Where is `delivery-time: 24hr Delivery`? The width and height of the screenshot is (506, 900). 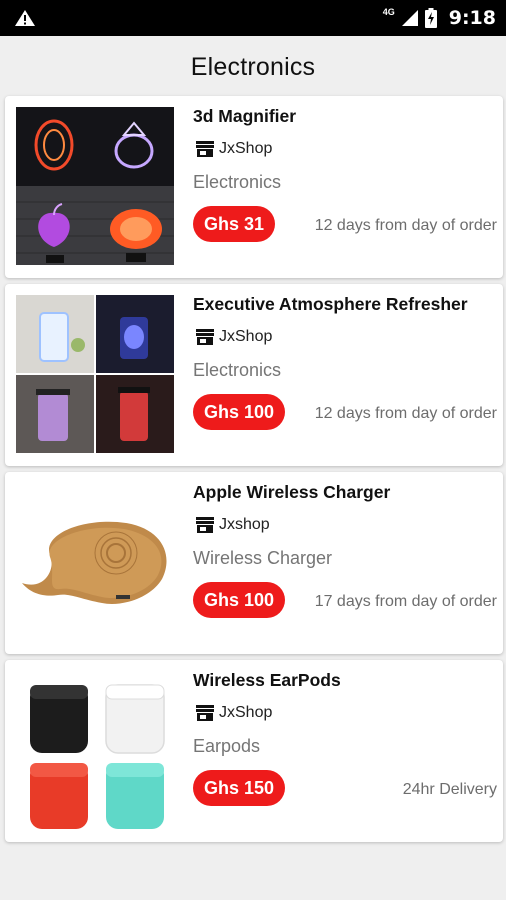
delivery-time: 24hr Delivery is located at coordinates (449, 789).